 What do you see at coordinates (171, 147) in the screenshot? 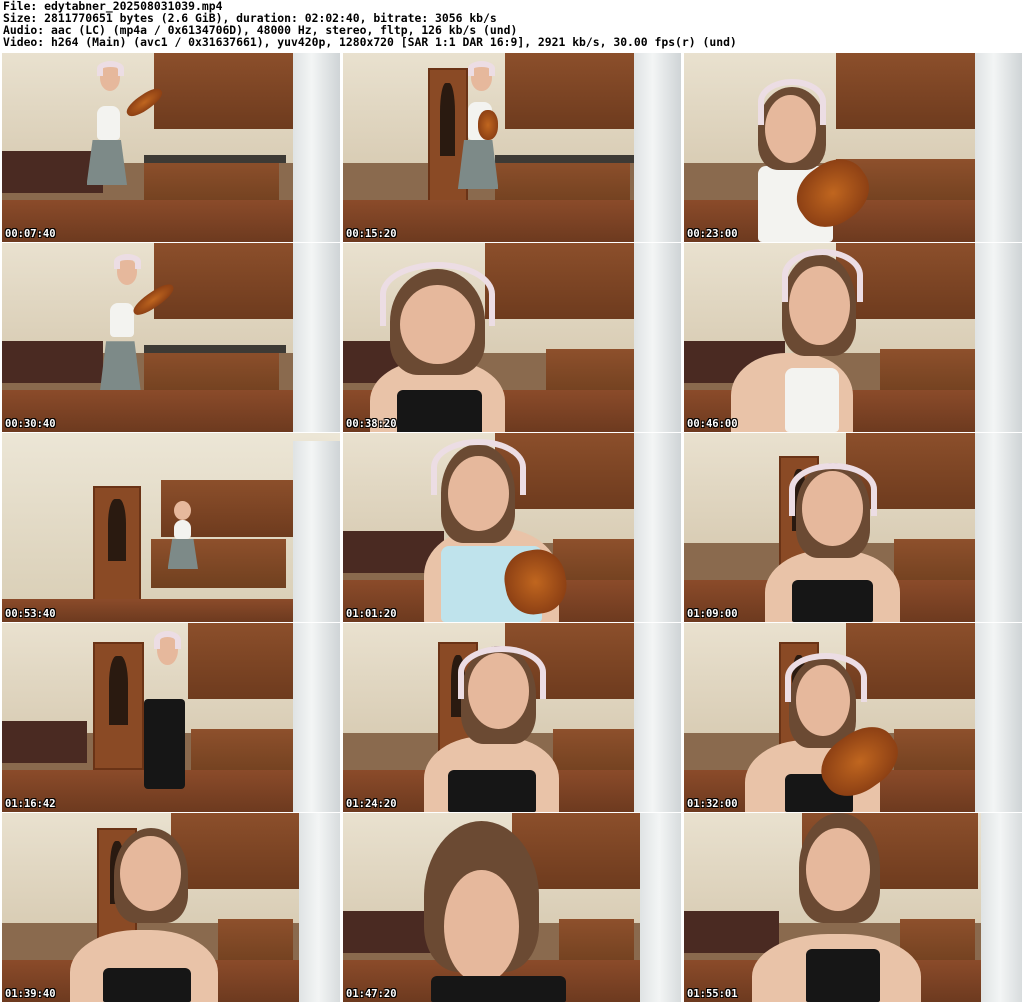
I see `thumbnail: 00:07:40` at bounding box center [171, 147].